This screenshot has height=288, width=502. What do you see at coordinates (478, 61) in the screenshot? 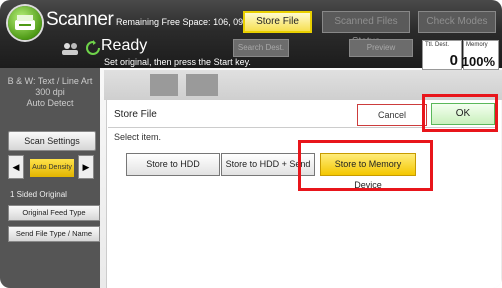
I see `memory-value: 100%` at bounding box center [478, 61].